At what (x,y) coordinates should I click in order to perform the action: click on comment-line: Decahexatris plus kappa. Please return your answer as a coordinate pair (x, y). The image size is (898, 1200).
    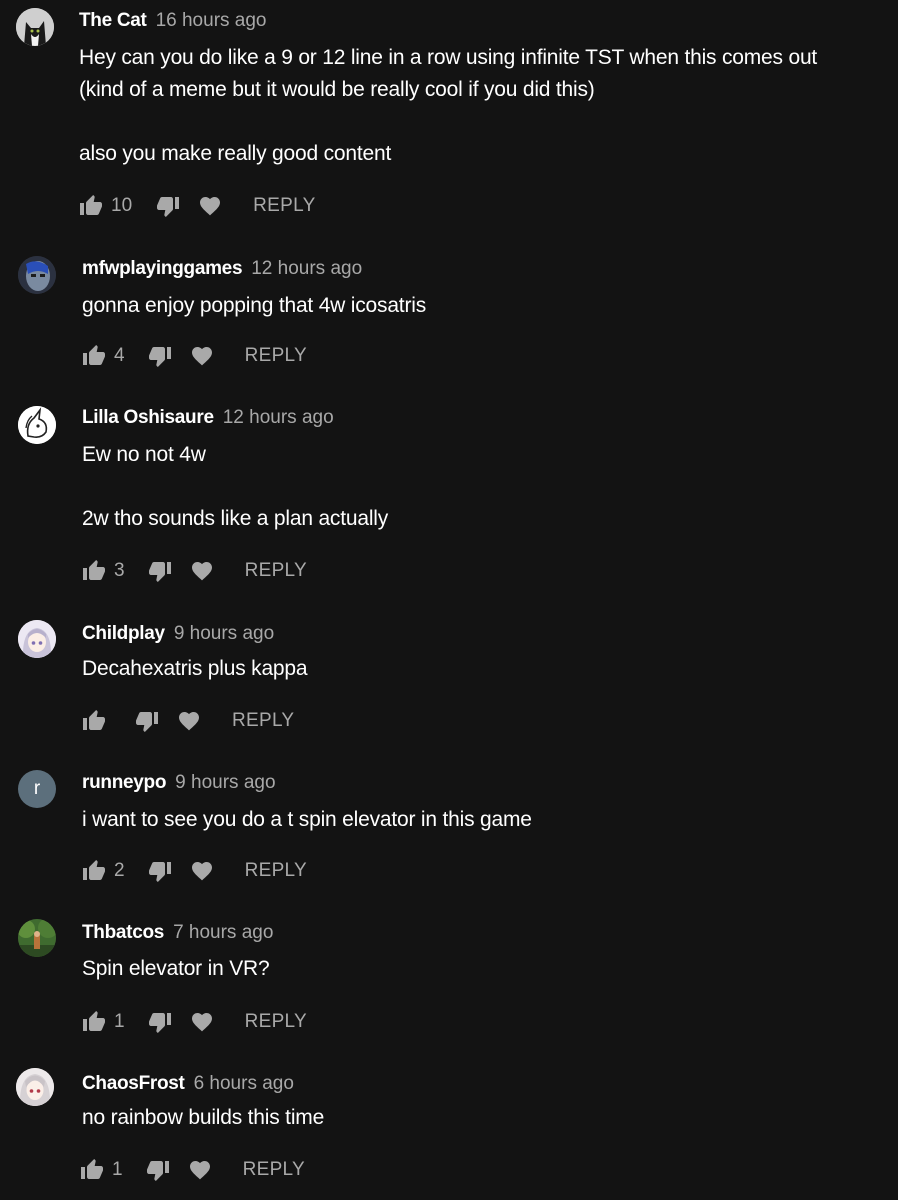
    Looking at the image, I should click on (195, 668).